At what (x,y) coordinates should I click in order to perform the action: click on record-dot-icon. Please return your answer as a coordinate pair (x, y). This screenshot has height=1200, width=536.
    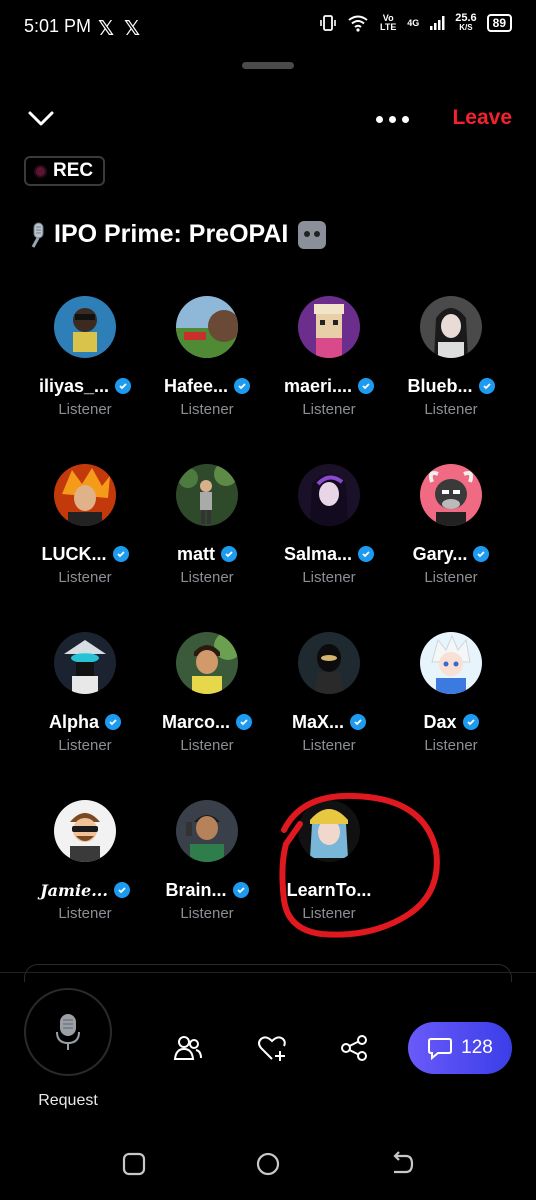
    Looking at the image, I should click on (40, 171).